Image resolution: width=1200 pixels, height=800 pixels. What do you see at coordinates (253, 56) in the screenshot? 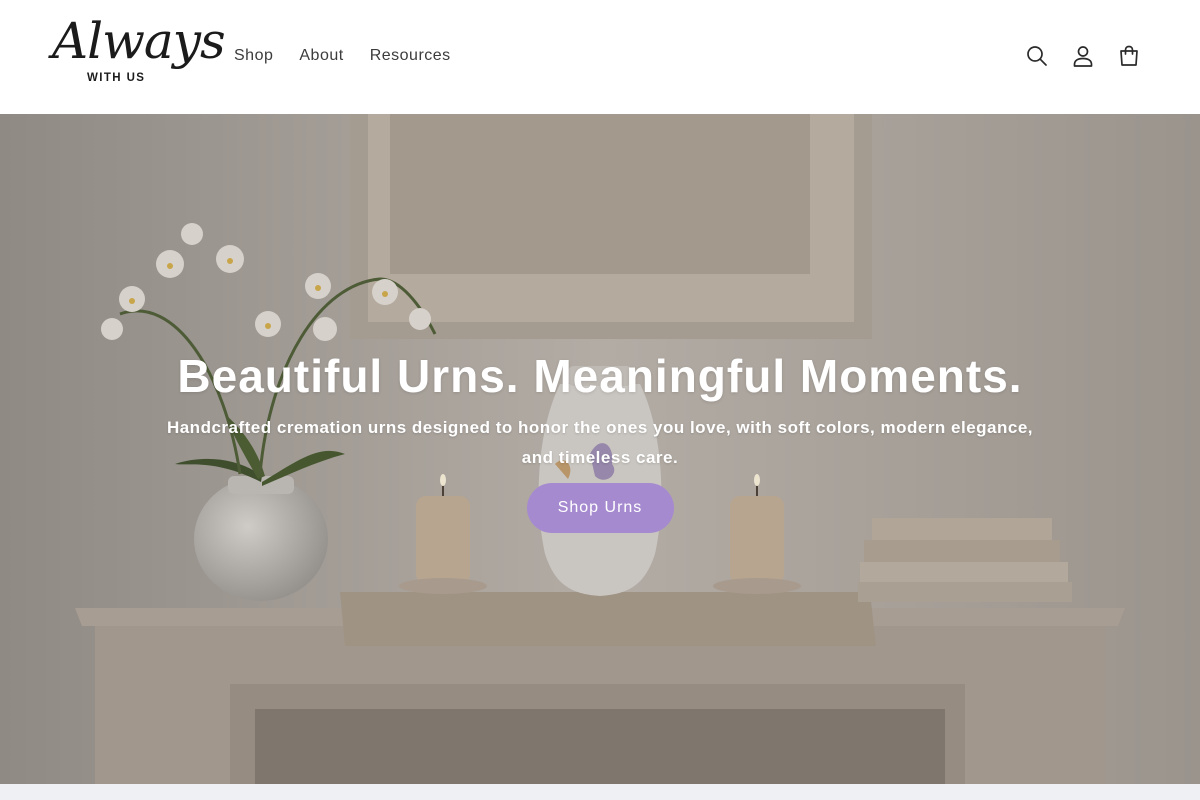
I see `nav-item-shop: Shop` at bounding box center [253, 56].